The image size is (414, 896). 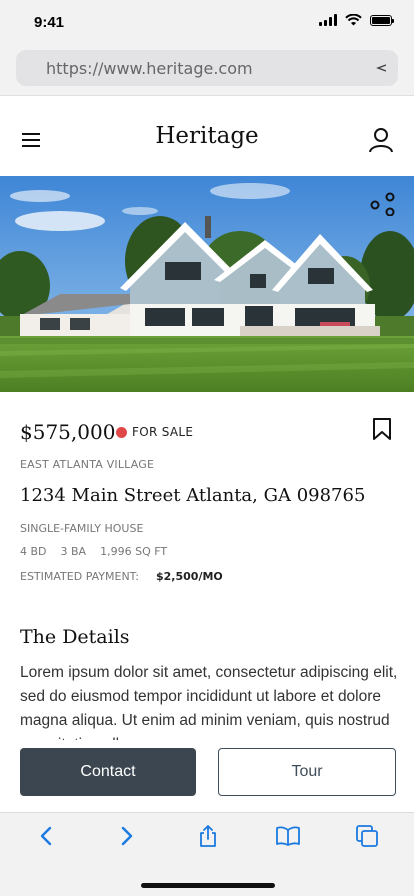 What do you see at coordinates (189, 576) in the screenshot?
I see `estimated-payment-value: $2,500/MO` at bounding box center [189, 576].